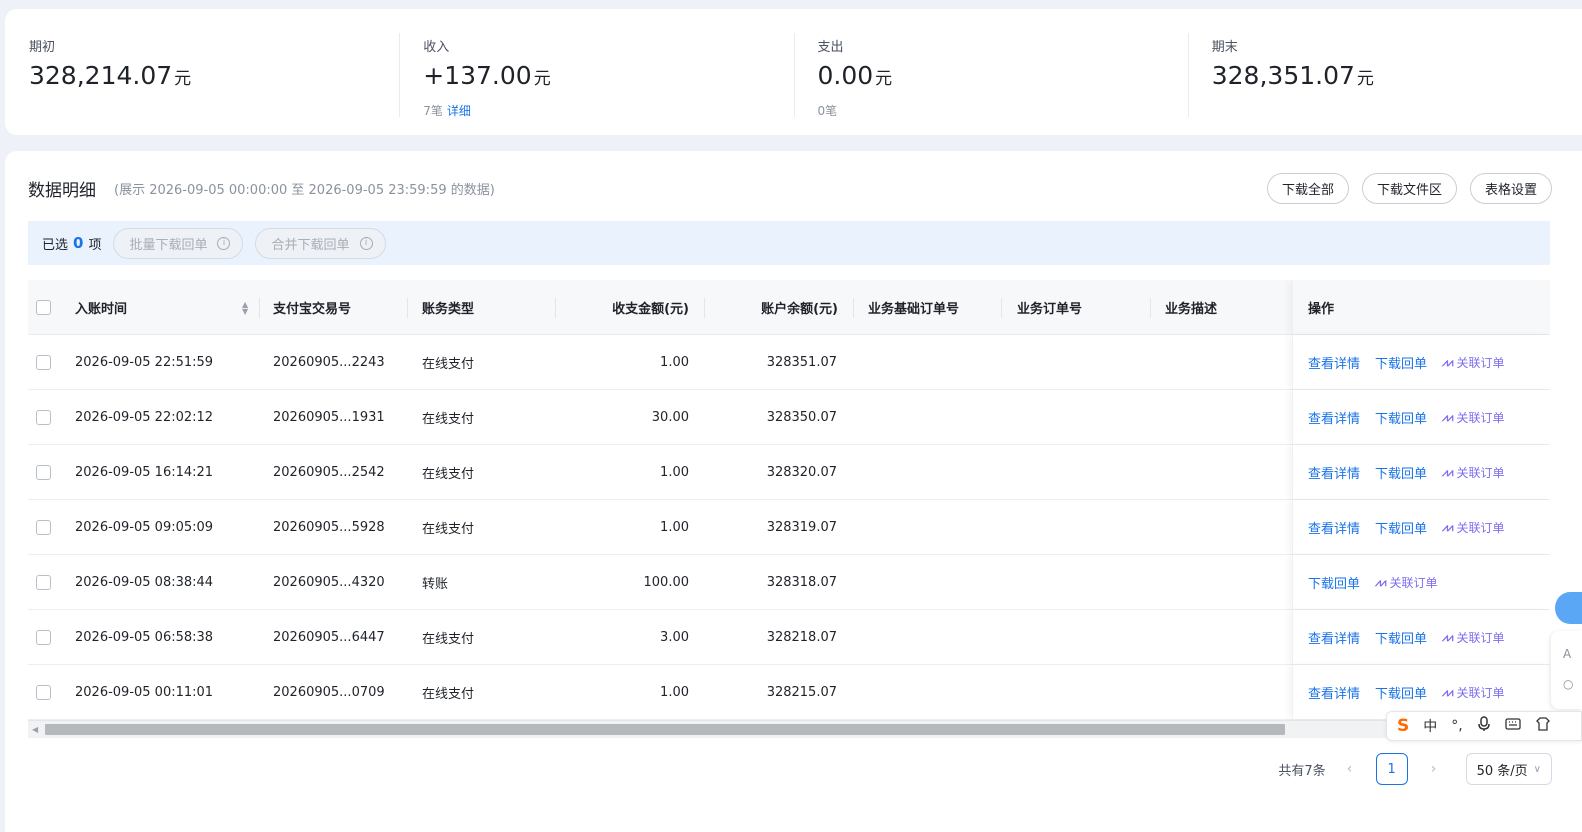 The image size is (1582, 832). What do you see at coordinates (1572, 654) in the screenshot?
I see `side-tool-a: A` at bounding box center [1572, 654].